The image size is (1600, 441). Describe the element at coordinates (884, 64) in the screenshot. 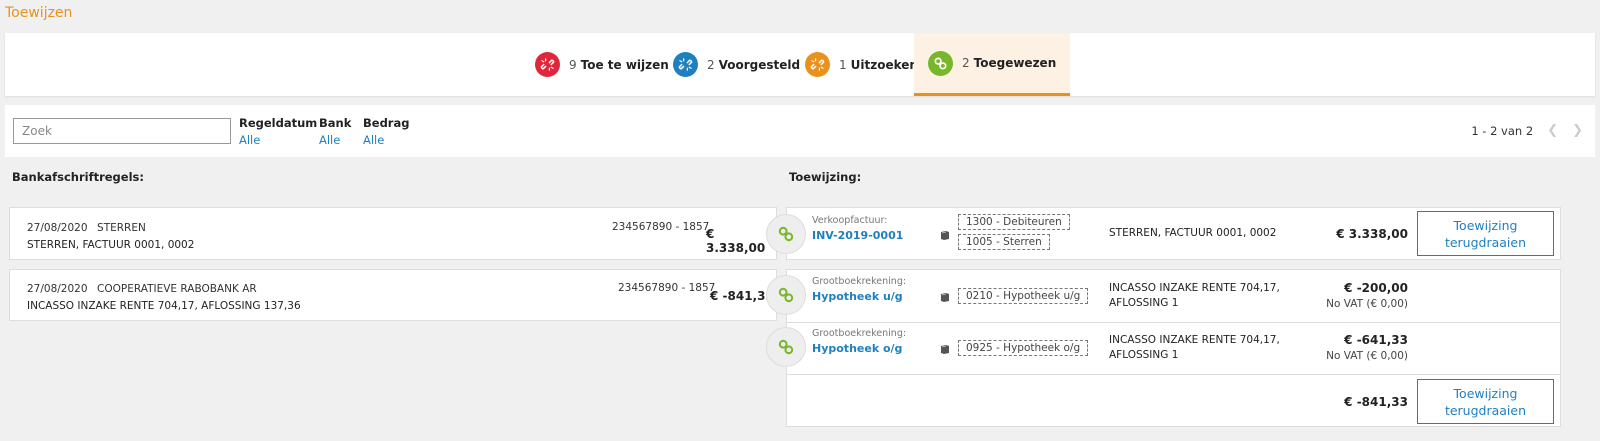

I see `tab-label: Uitzoeken` at that location.